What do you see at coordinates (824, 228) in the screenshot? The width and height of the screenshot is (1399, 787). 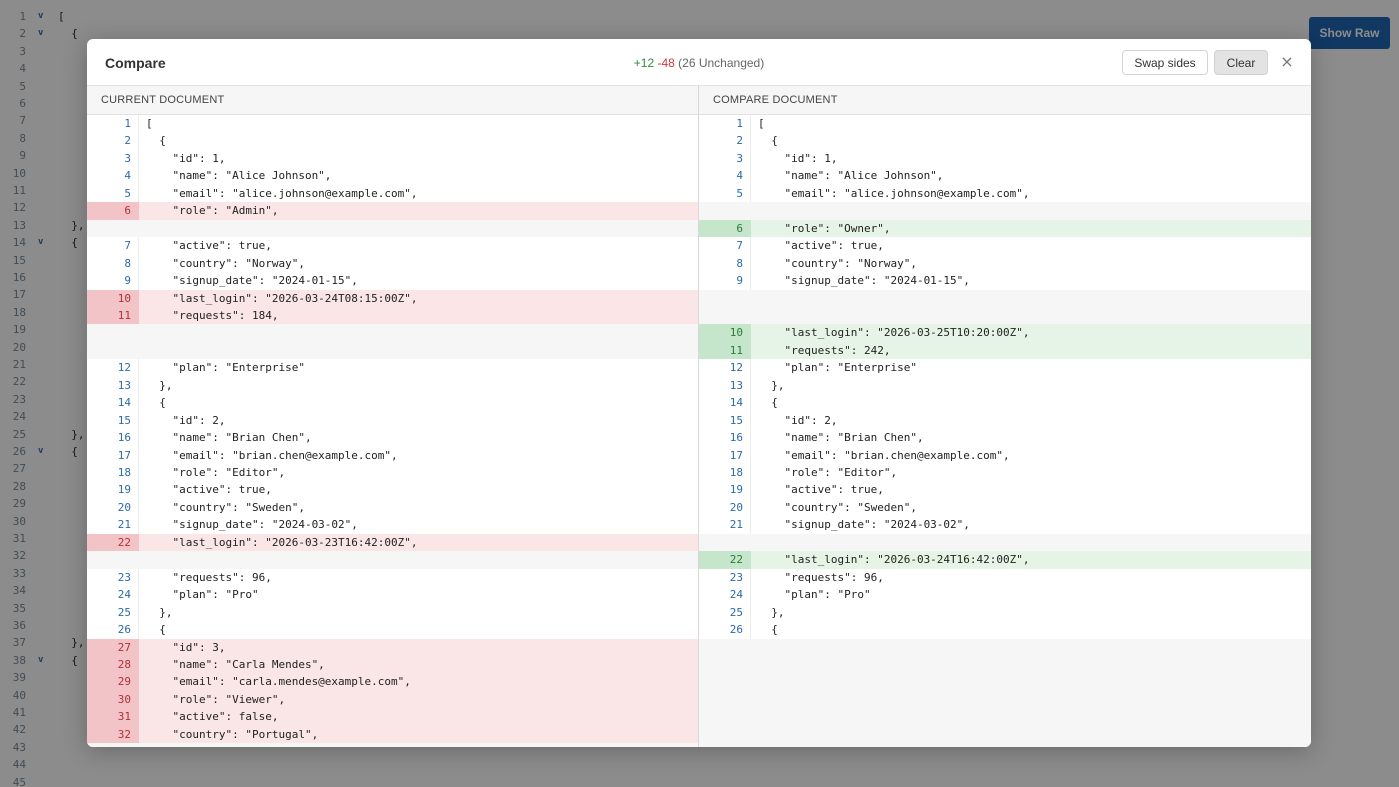 I see `diff-line-code: "role": "Owner",` at bounding box center [824, 228].